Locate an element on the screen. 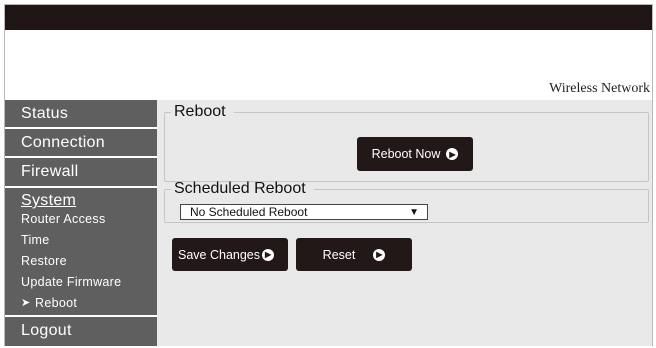 This screenshot has height=348, width=656. sidebar-item-connection: Connection is located at coordinates (81, 143).